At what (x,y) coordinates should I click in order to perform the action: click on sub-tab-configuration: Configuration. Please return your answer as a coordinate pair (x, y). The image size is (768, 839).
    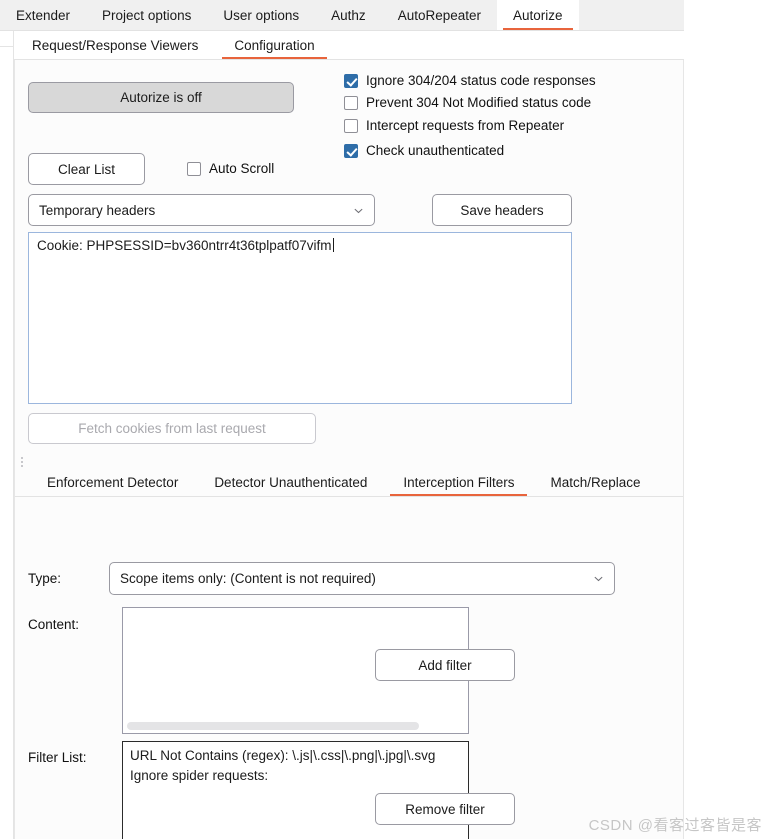
    Looking at the image, I should click on (274, 45).